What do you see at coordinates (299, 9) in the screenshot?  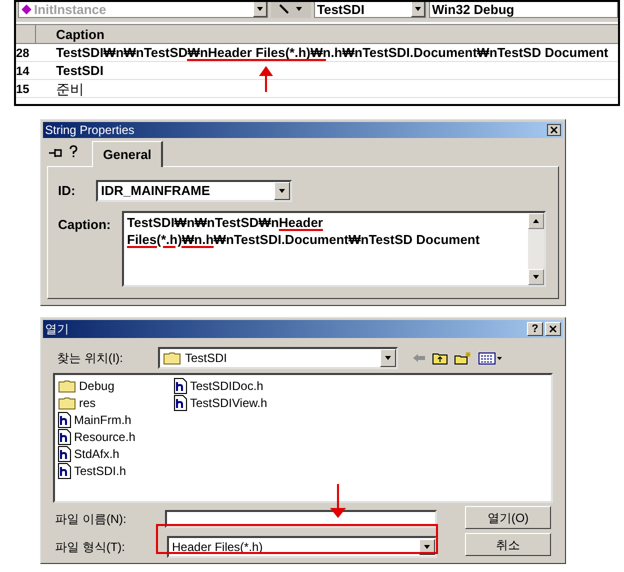 I see `caret-icon` at bounding box center [299, 9].